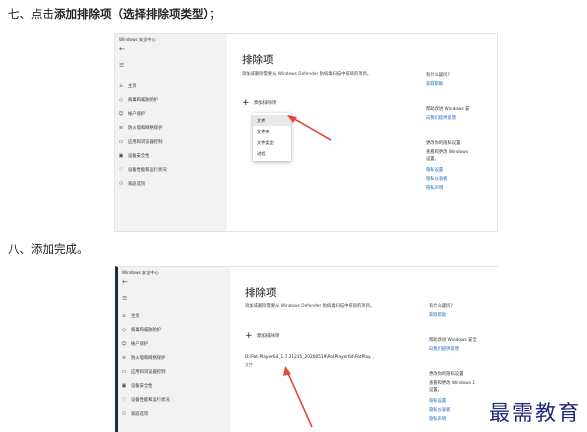 This screenshot has height=432, width=587. What do you see at coordinates (48, 249) in the screenshot?
I see `step-8-caption: 八、添加完成。` at bounding box center [48, 249].